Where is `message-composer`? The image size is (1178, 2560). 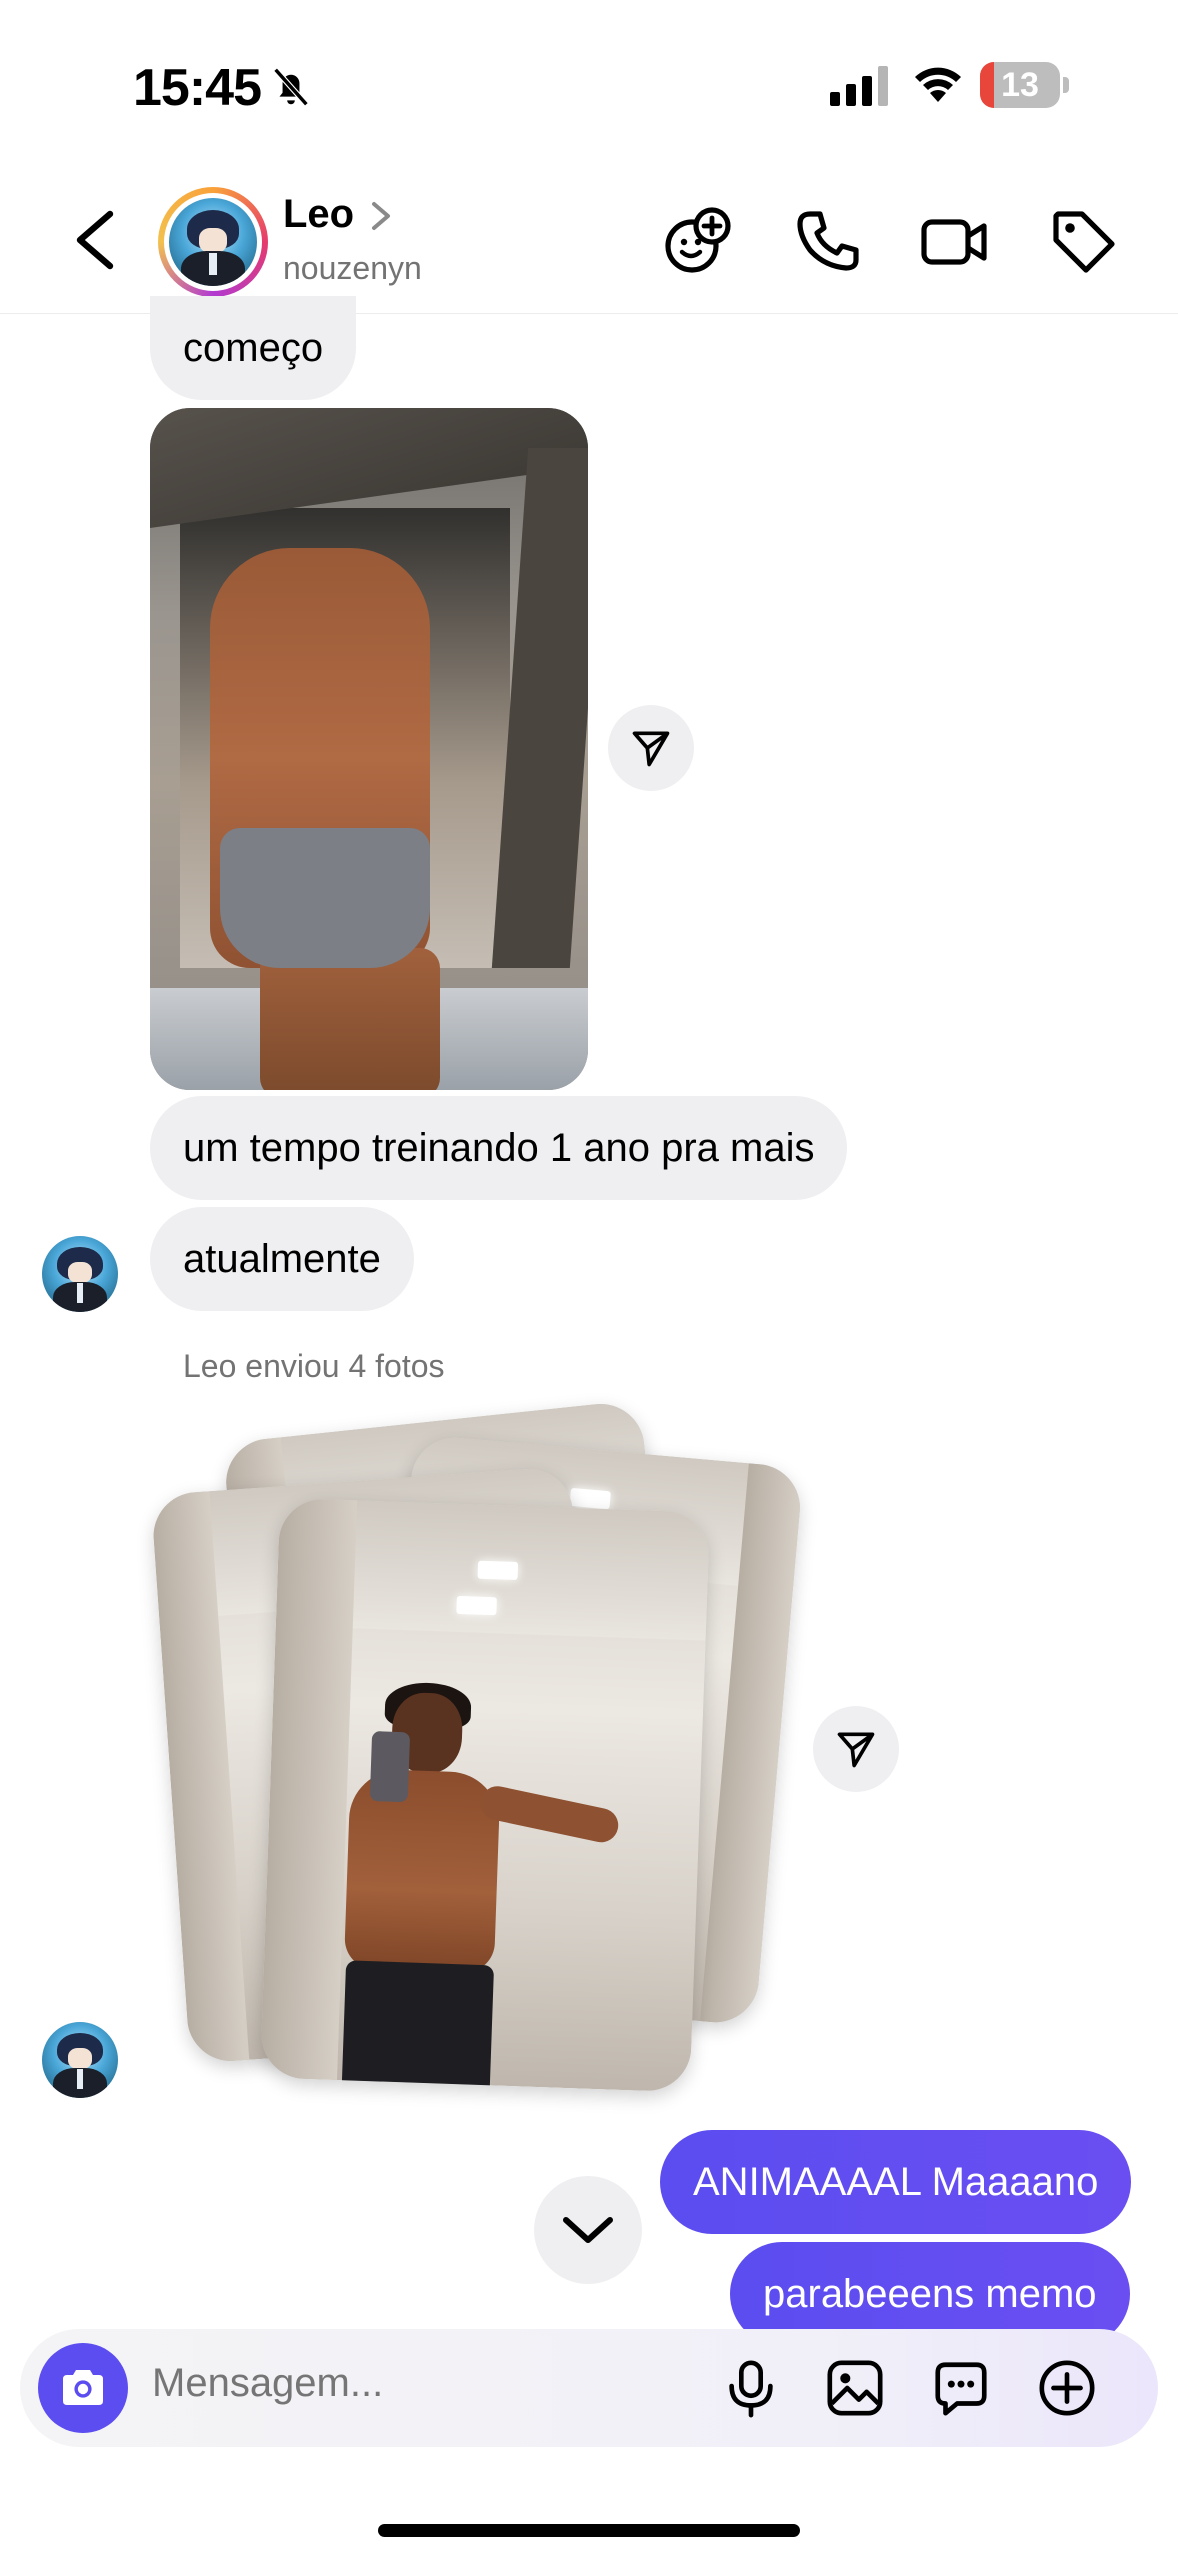
message-composer is located at coordinates (589, 2388).